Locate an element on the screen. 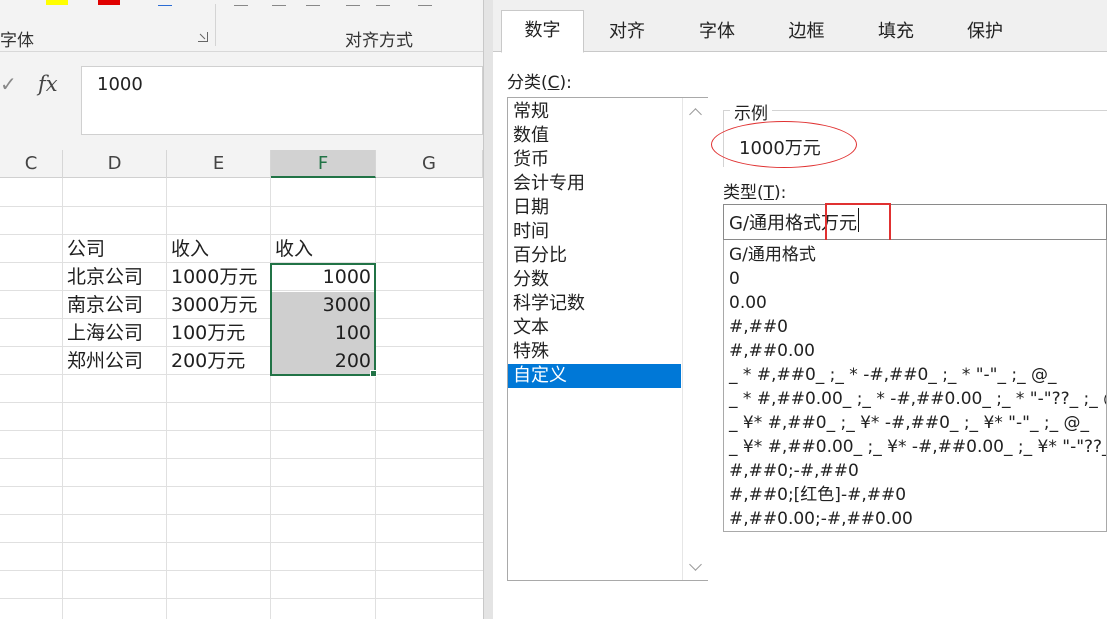  align-group-label: 对齐方式 is located at coordinates (379, 41).